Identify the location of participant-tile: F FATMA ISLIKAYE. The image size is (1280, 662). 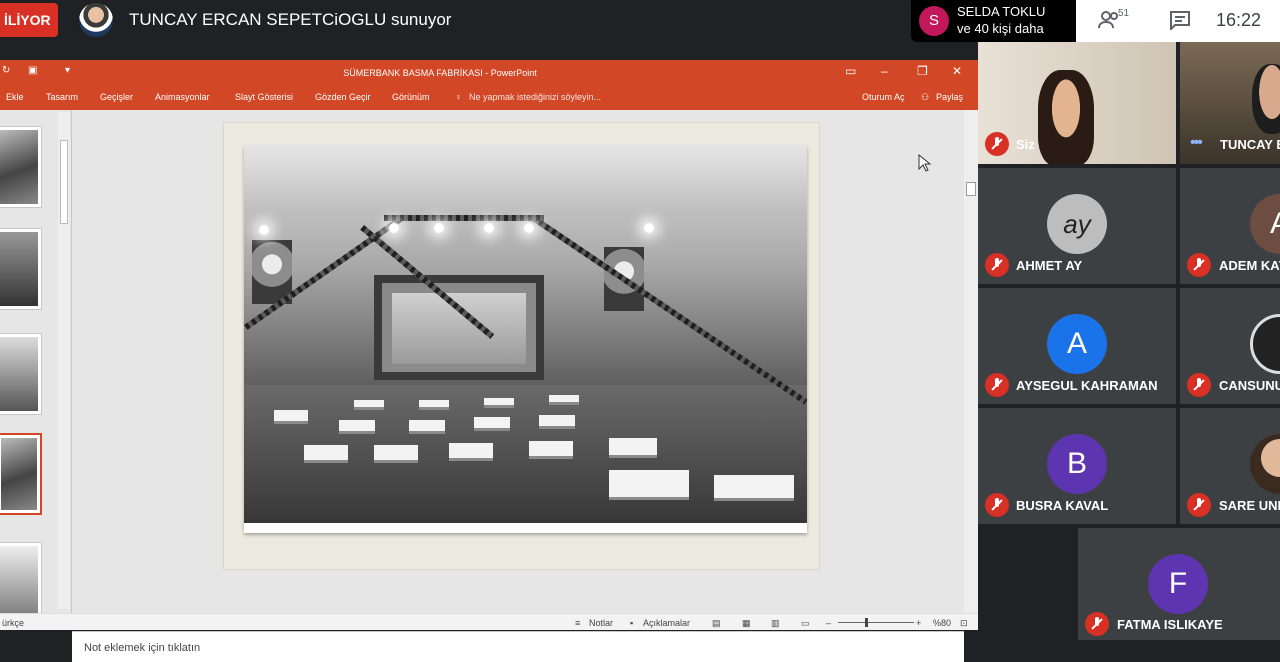
(1179, 584).